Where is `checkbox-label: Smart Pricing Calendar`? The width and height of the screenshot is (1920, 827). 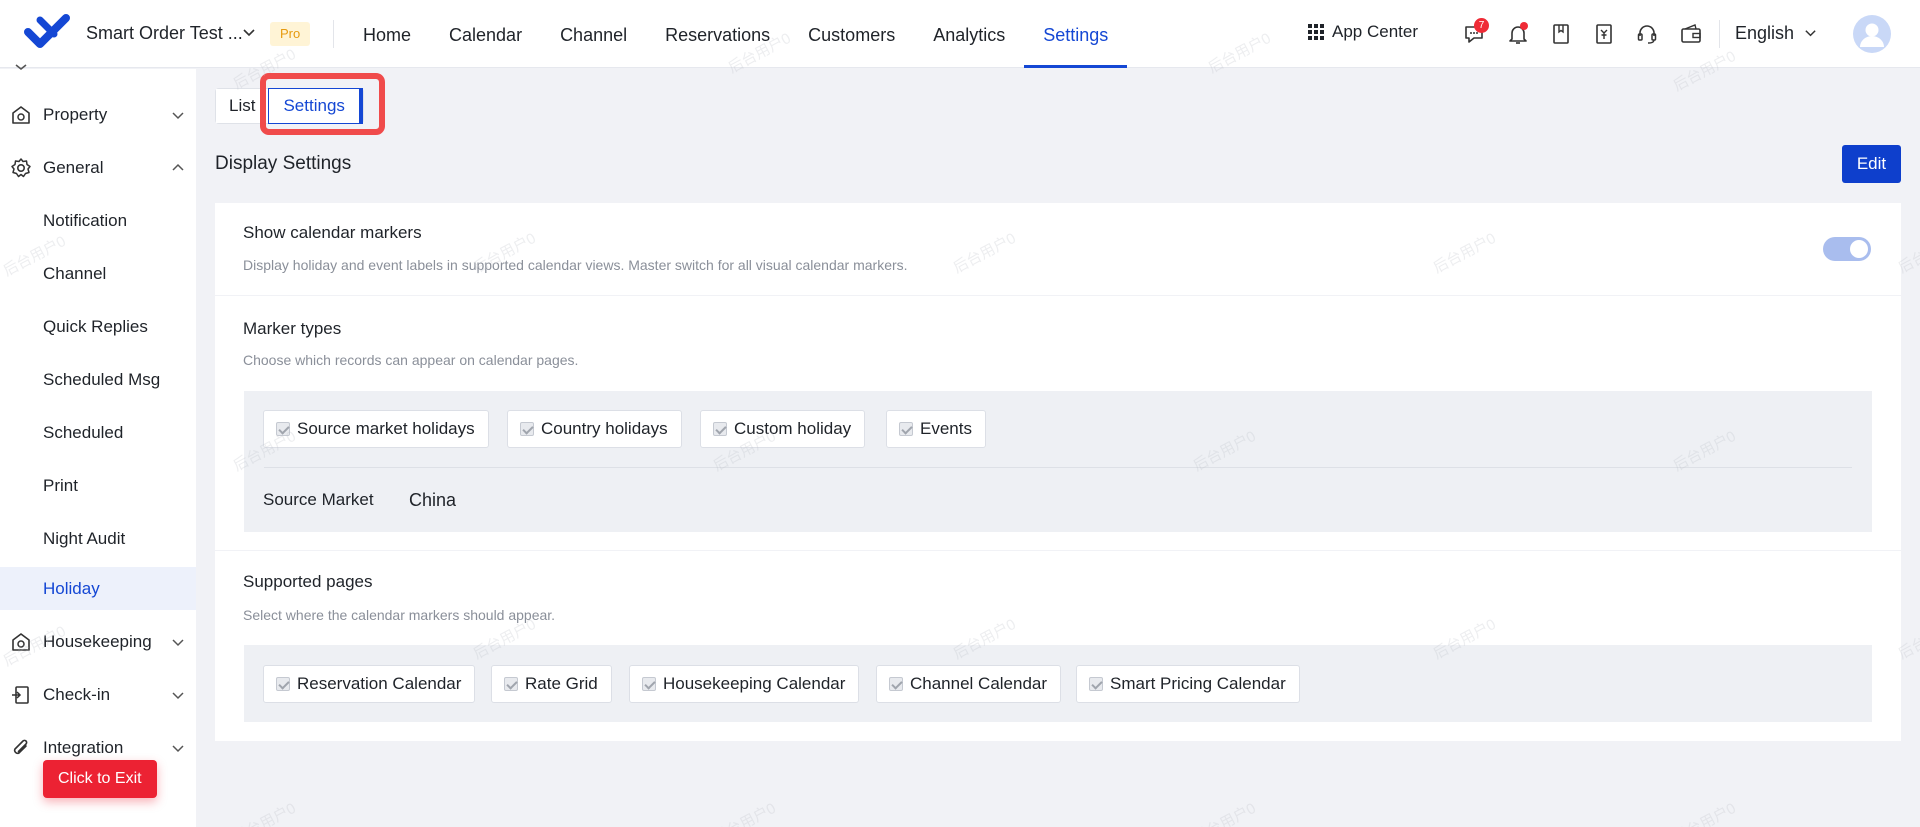
checkbox-label: Smart Pricing Calendar is located at coordinates (1198, 683).